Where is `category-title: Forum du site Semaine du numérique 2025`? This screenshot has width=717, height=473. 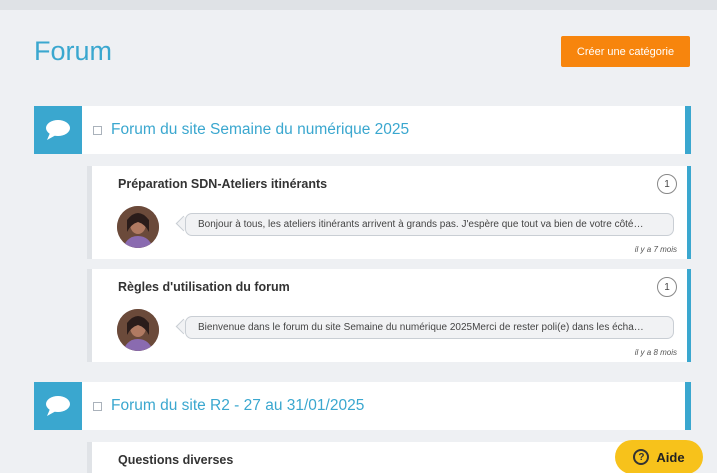 category-title: Forum du site Semaine du numérique 2025 is located at coordinates (260, 130).